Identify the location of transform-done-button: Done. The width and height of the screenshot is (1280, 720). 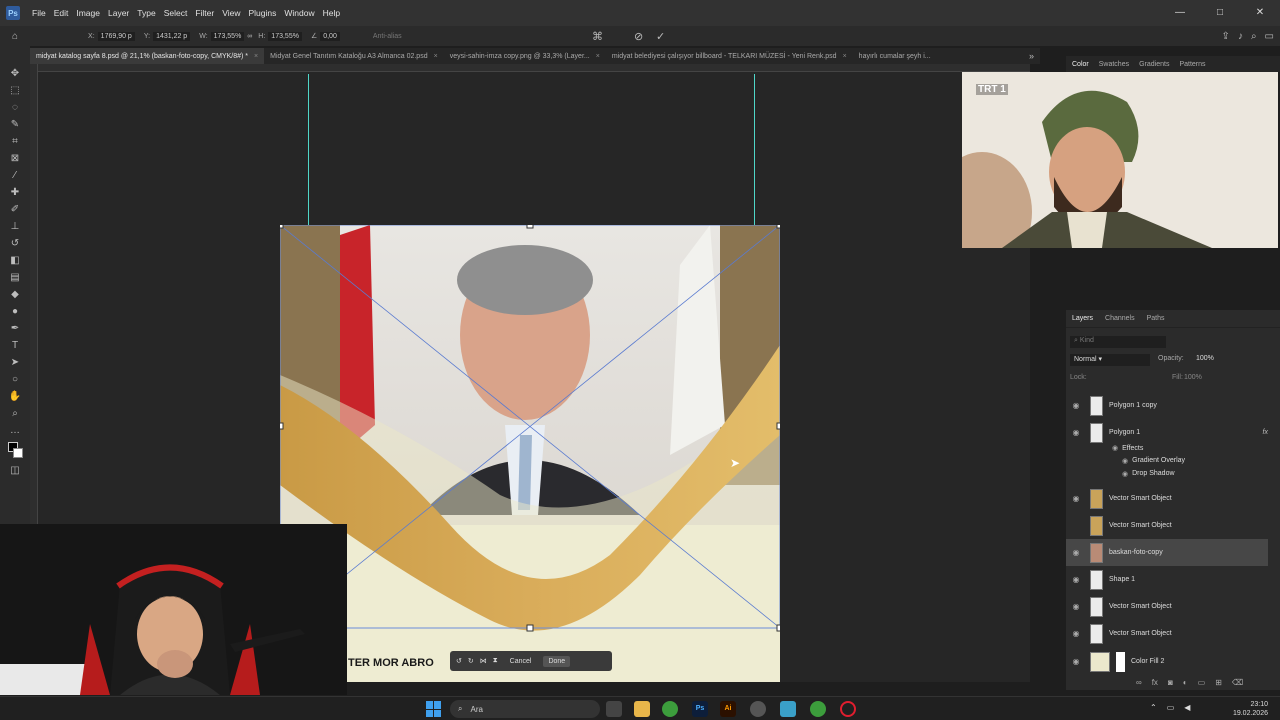
(557, 661).